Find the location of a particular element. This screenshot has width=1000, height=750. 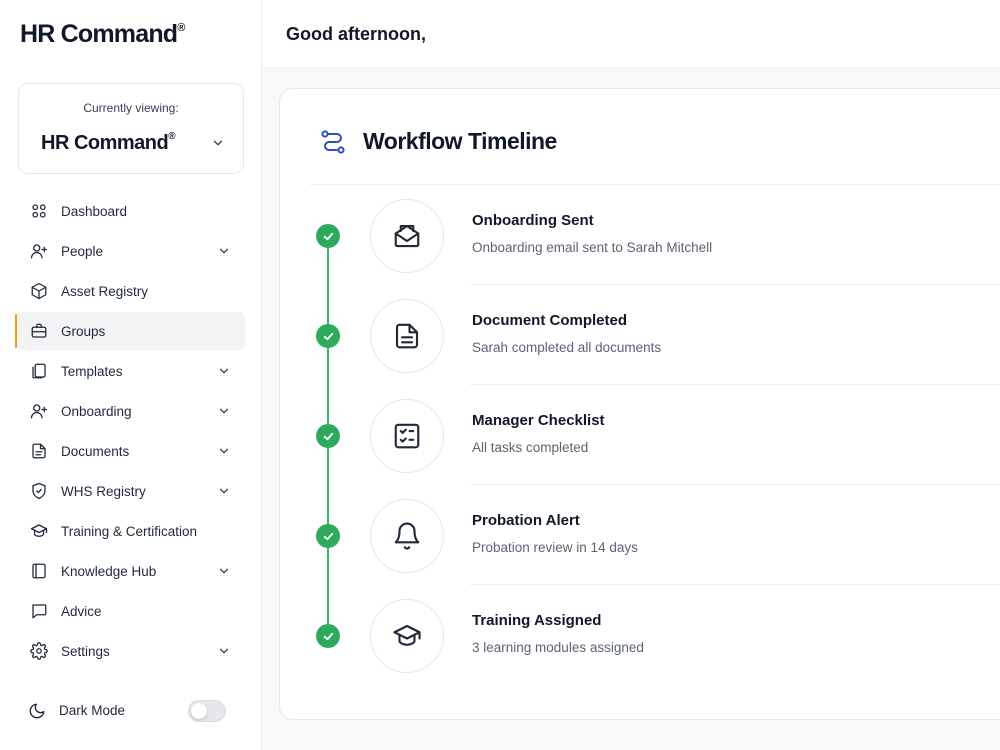

dark-mode-label: Dark Mode is located at coordinates (92, 710).